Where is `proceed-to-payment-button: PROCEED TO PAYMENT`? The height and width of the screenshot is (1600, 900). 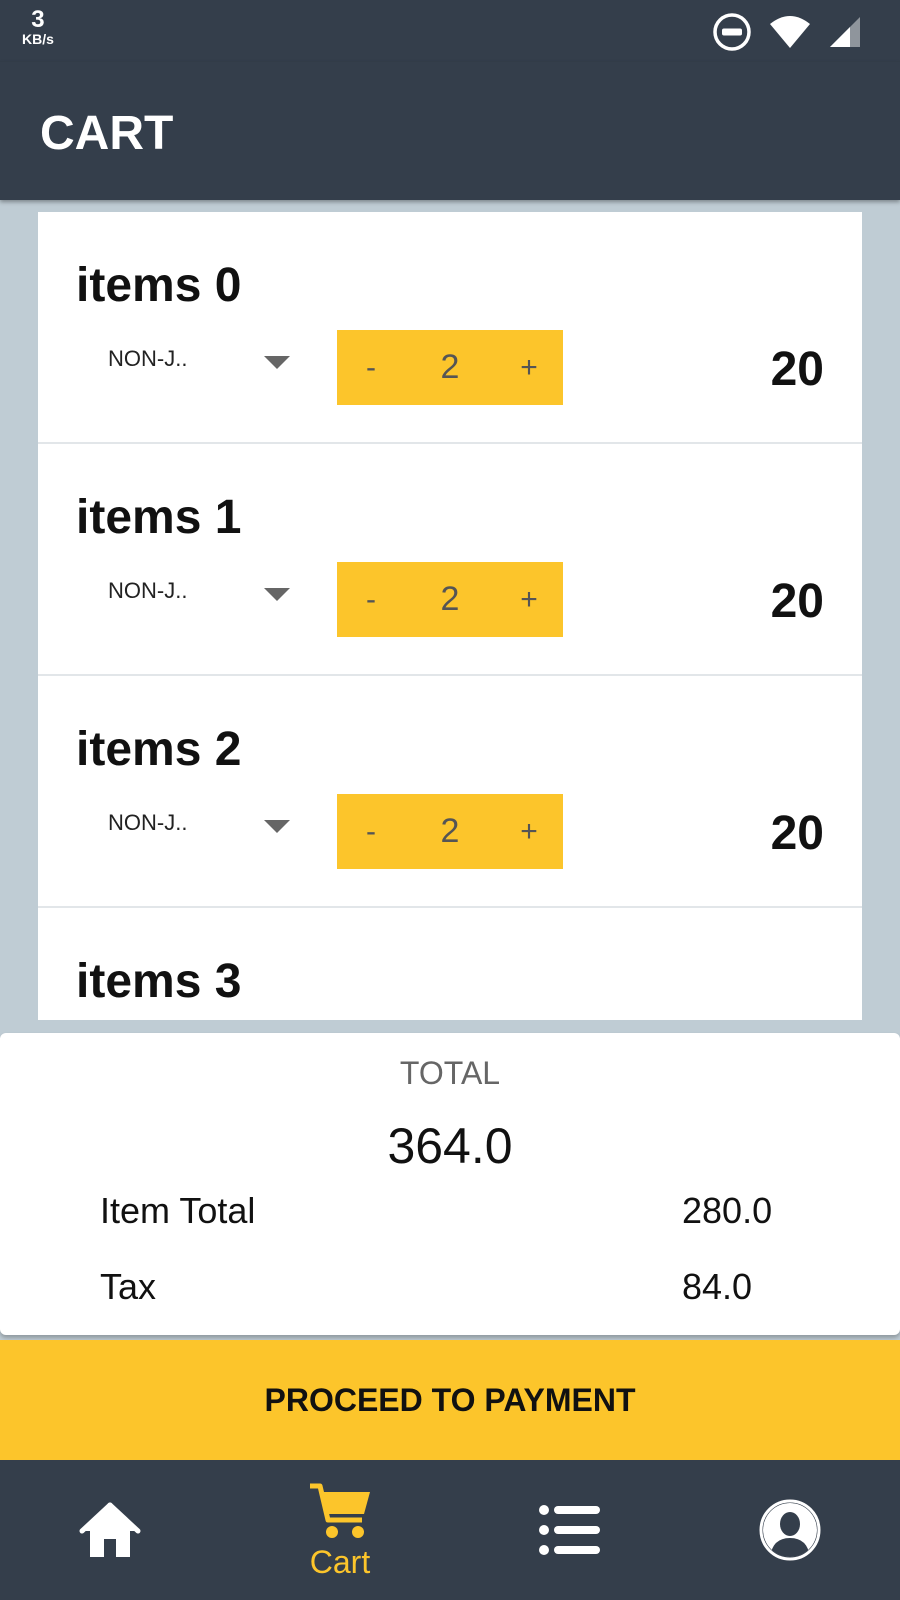 proceed-to-payment-button: PROCEED TO PAYMENT is located at coordinates (450, 1400).